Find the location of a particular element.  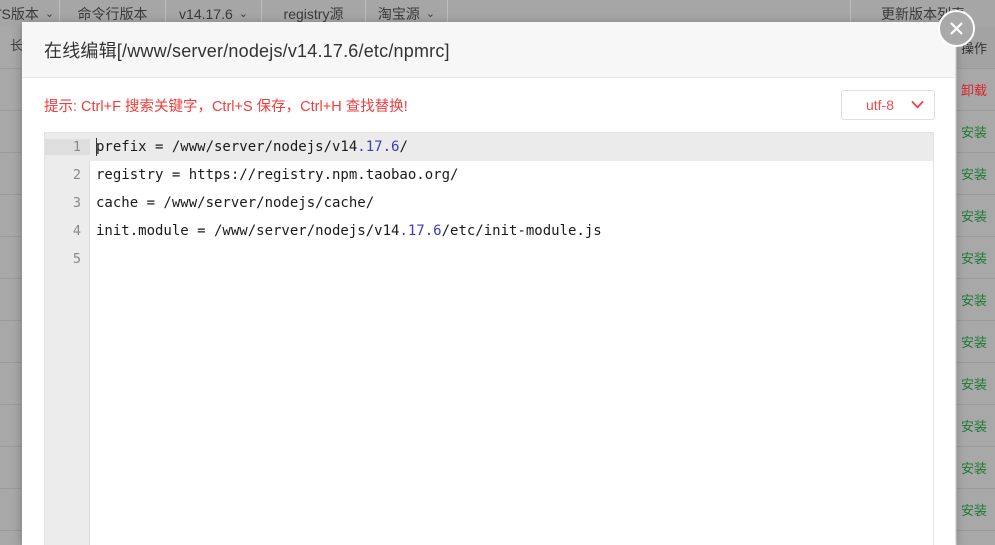

uninstall-link: 卸载 is located at coordinates (974, 89).